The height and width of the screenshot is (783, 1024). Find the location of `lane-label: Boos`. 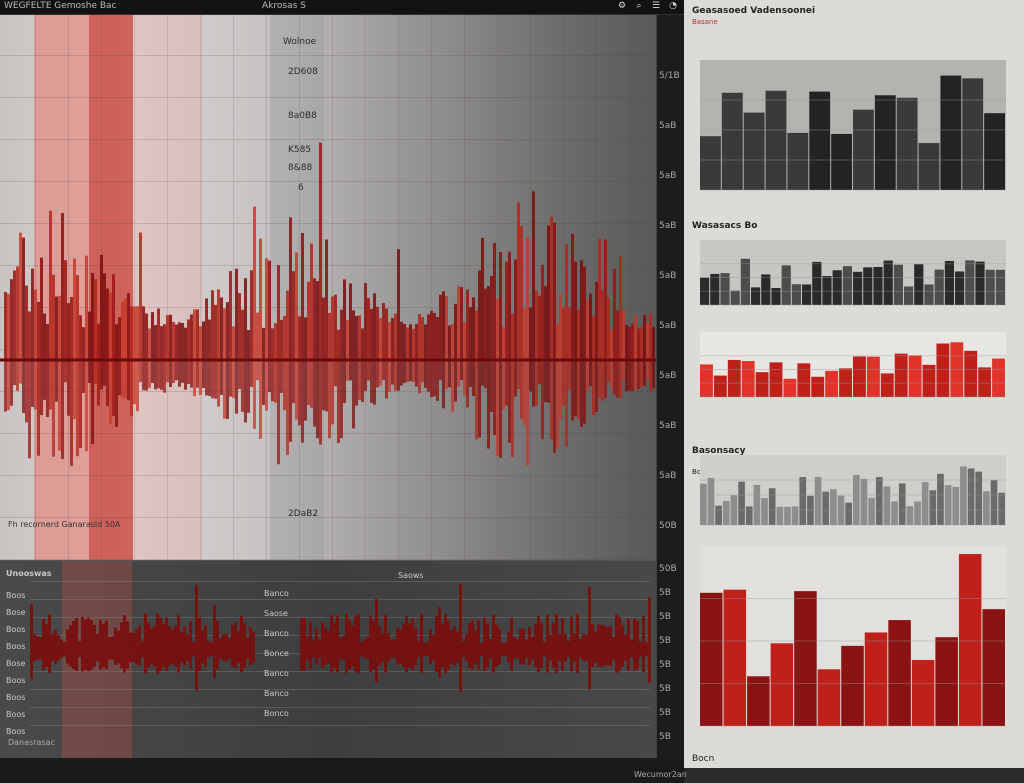

lane-label: Boos is located at coordinates (16, 629).